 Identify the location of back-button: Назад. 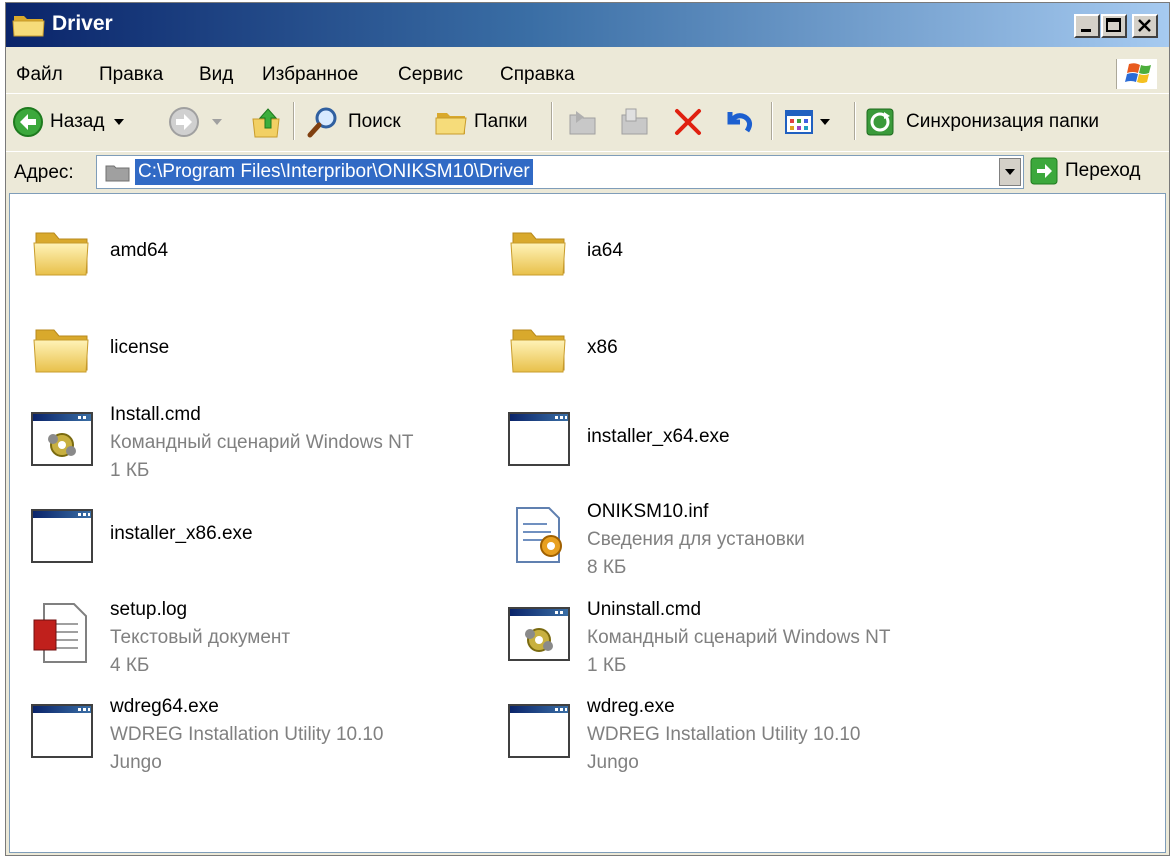
(70, 122).